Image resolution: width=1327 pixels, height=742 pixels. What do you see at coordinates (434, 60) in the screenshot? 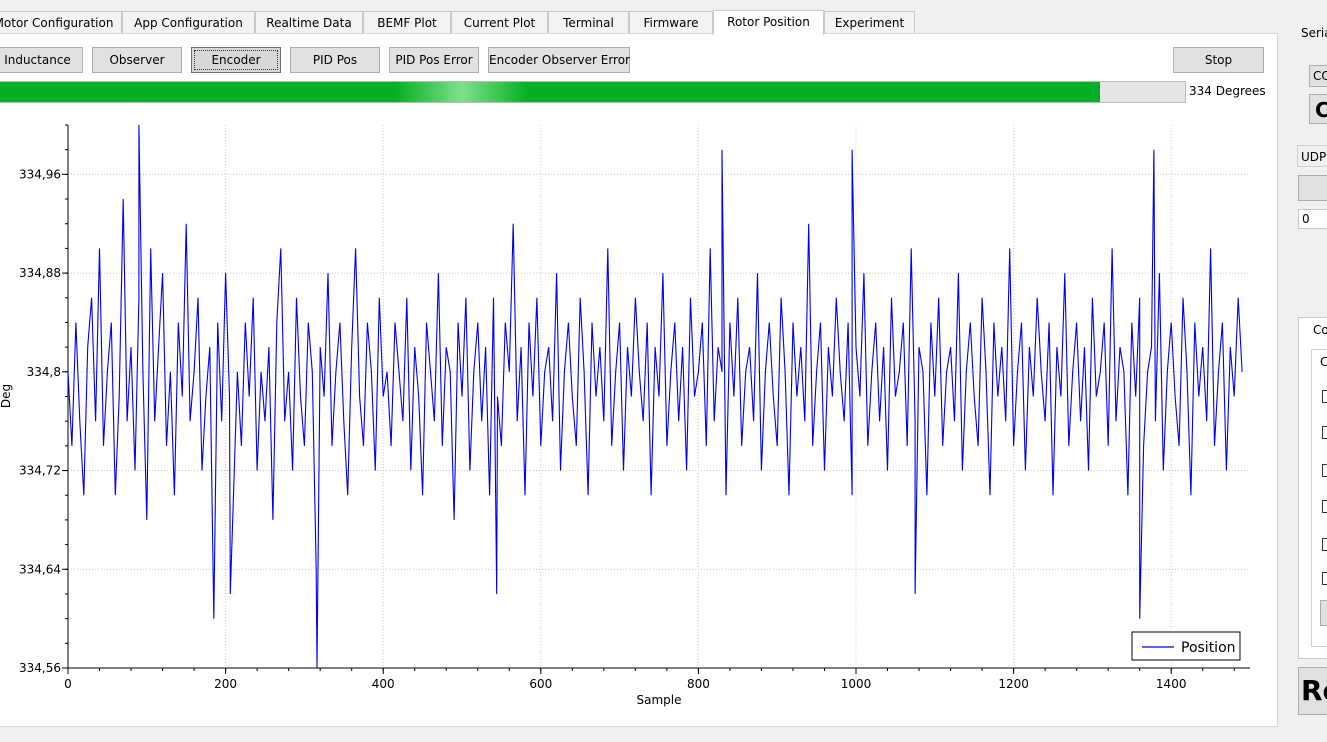
I see `pid-pos-error-button: PID Pos Error` at bounding box center [434, 60].